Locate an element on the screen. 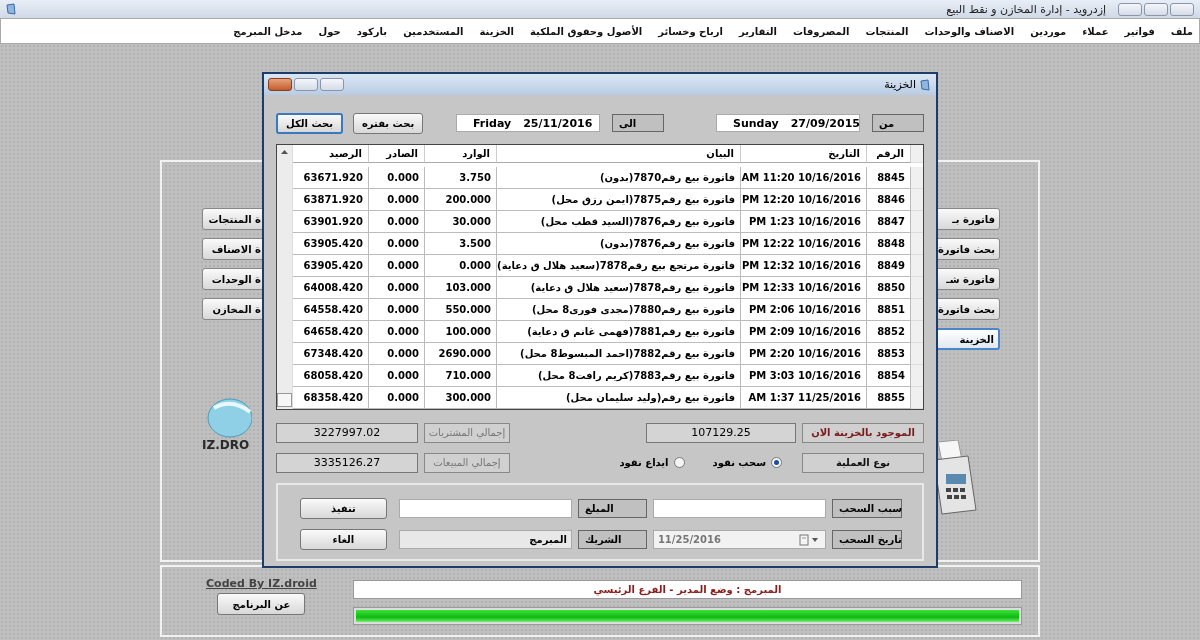 The image size is (1200, 640). table-cell: فاتورة بيع رقم7878(سعيد هلال ق دعاية) is located at coordinates (619, 288).